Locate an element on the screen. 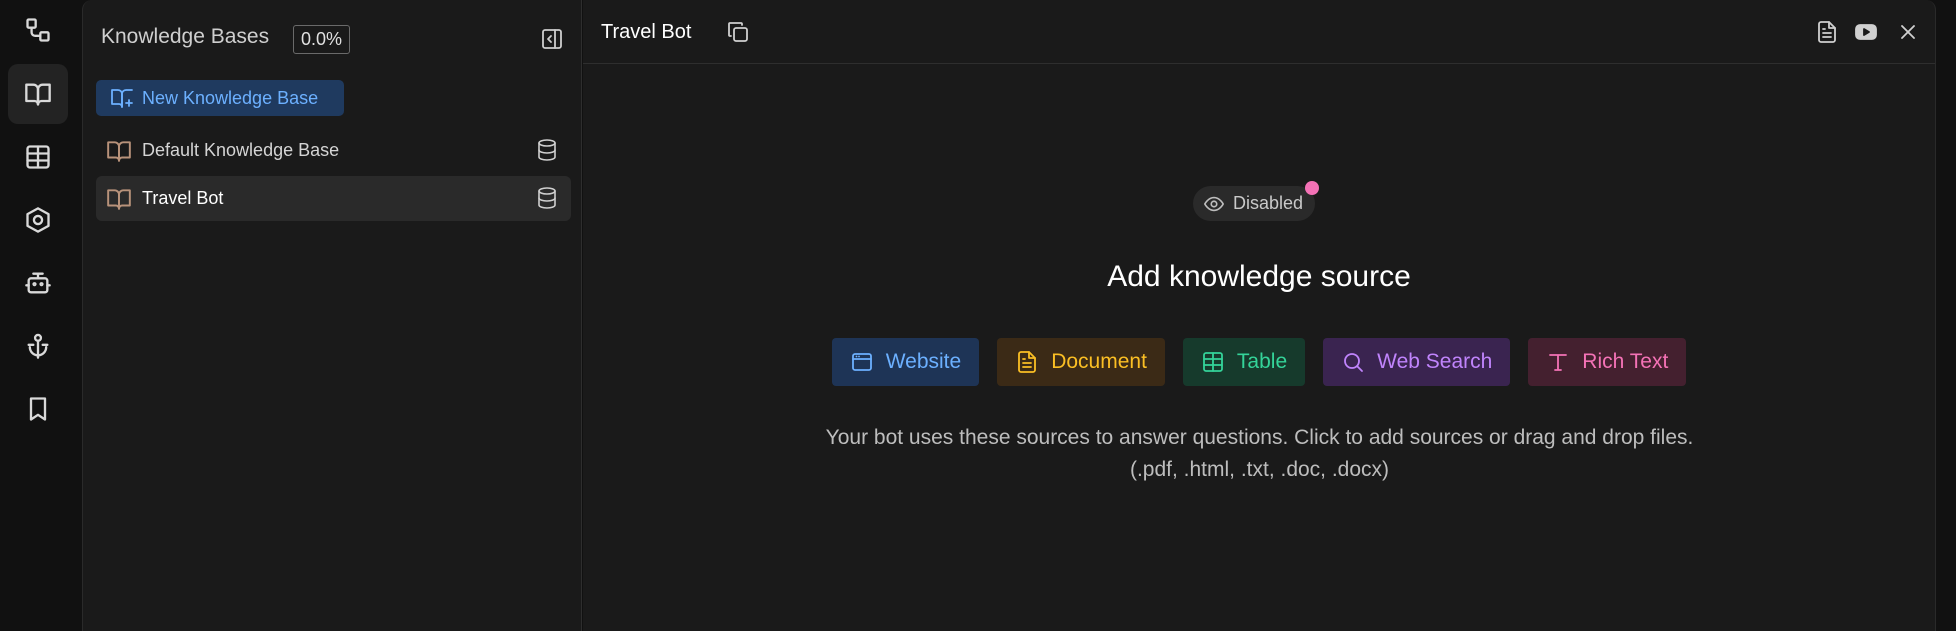  book-plus-icon is located at coordinates (122, 98).